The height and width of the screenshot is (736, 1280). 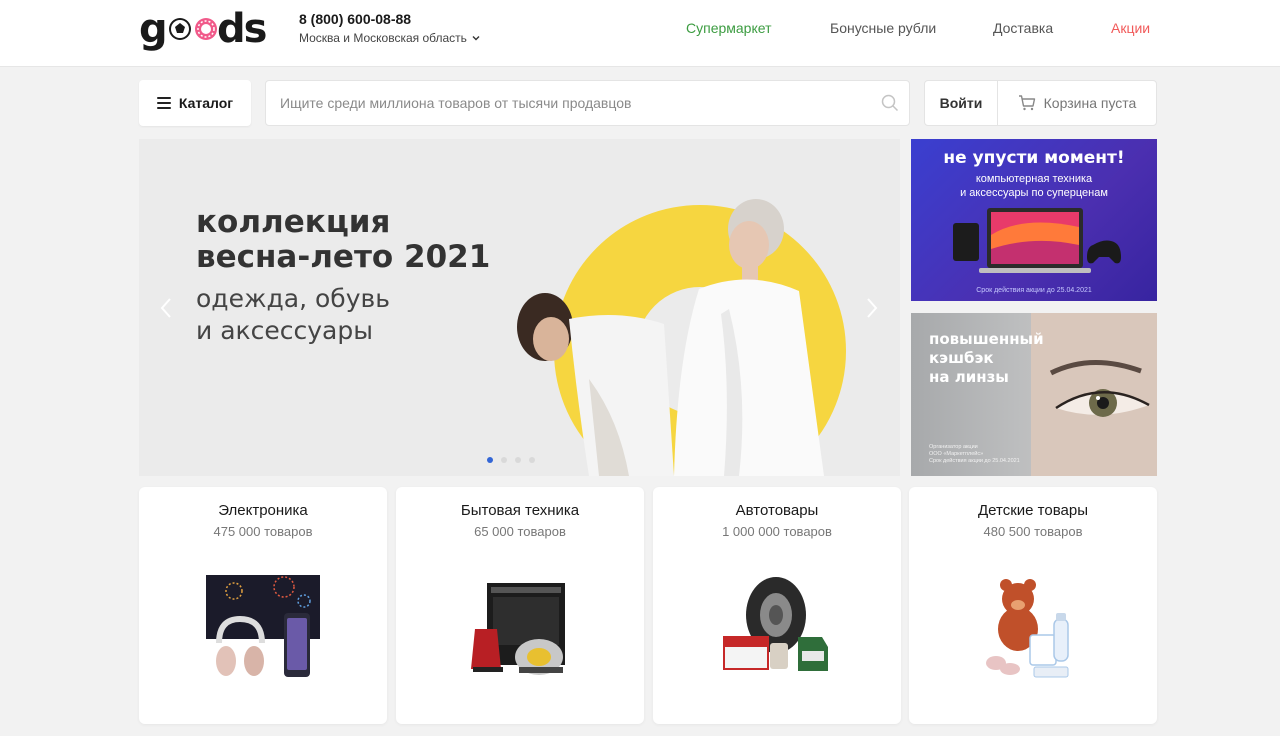 I want to click on category-card-auto: Автотовары 1 000 000 товаров, so click(x=777, y=605).